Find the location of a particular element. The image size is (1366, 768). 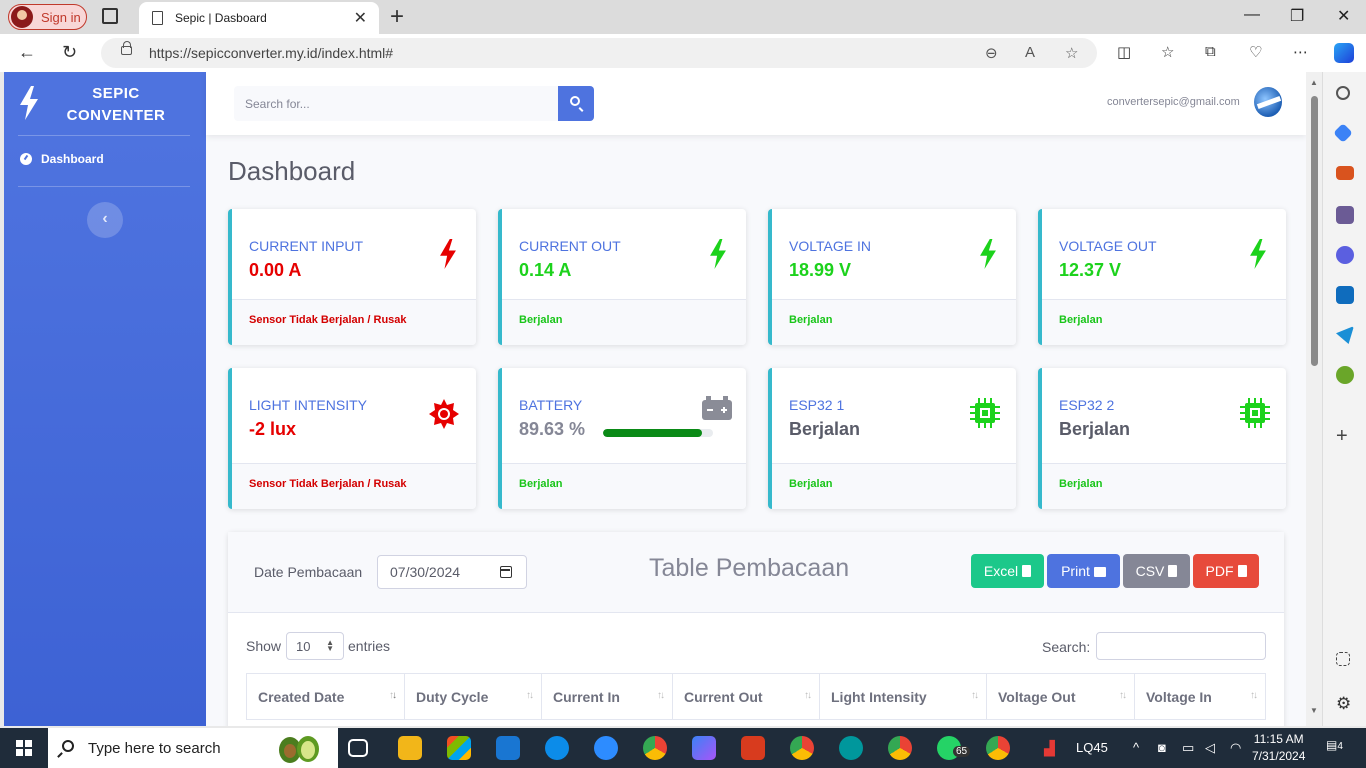

favorite-star-icon: ☆ is located at coordinates (1071, 53).